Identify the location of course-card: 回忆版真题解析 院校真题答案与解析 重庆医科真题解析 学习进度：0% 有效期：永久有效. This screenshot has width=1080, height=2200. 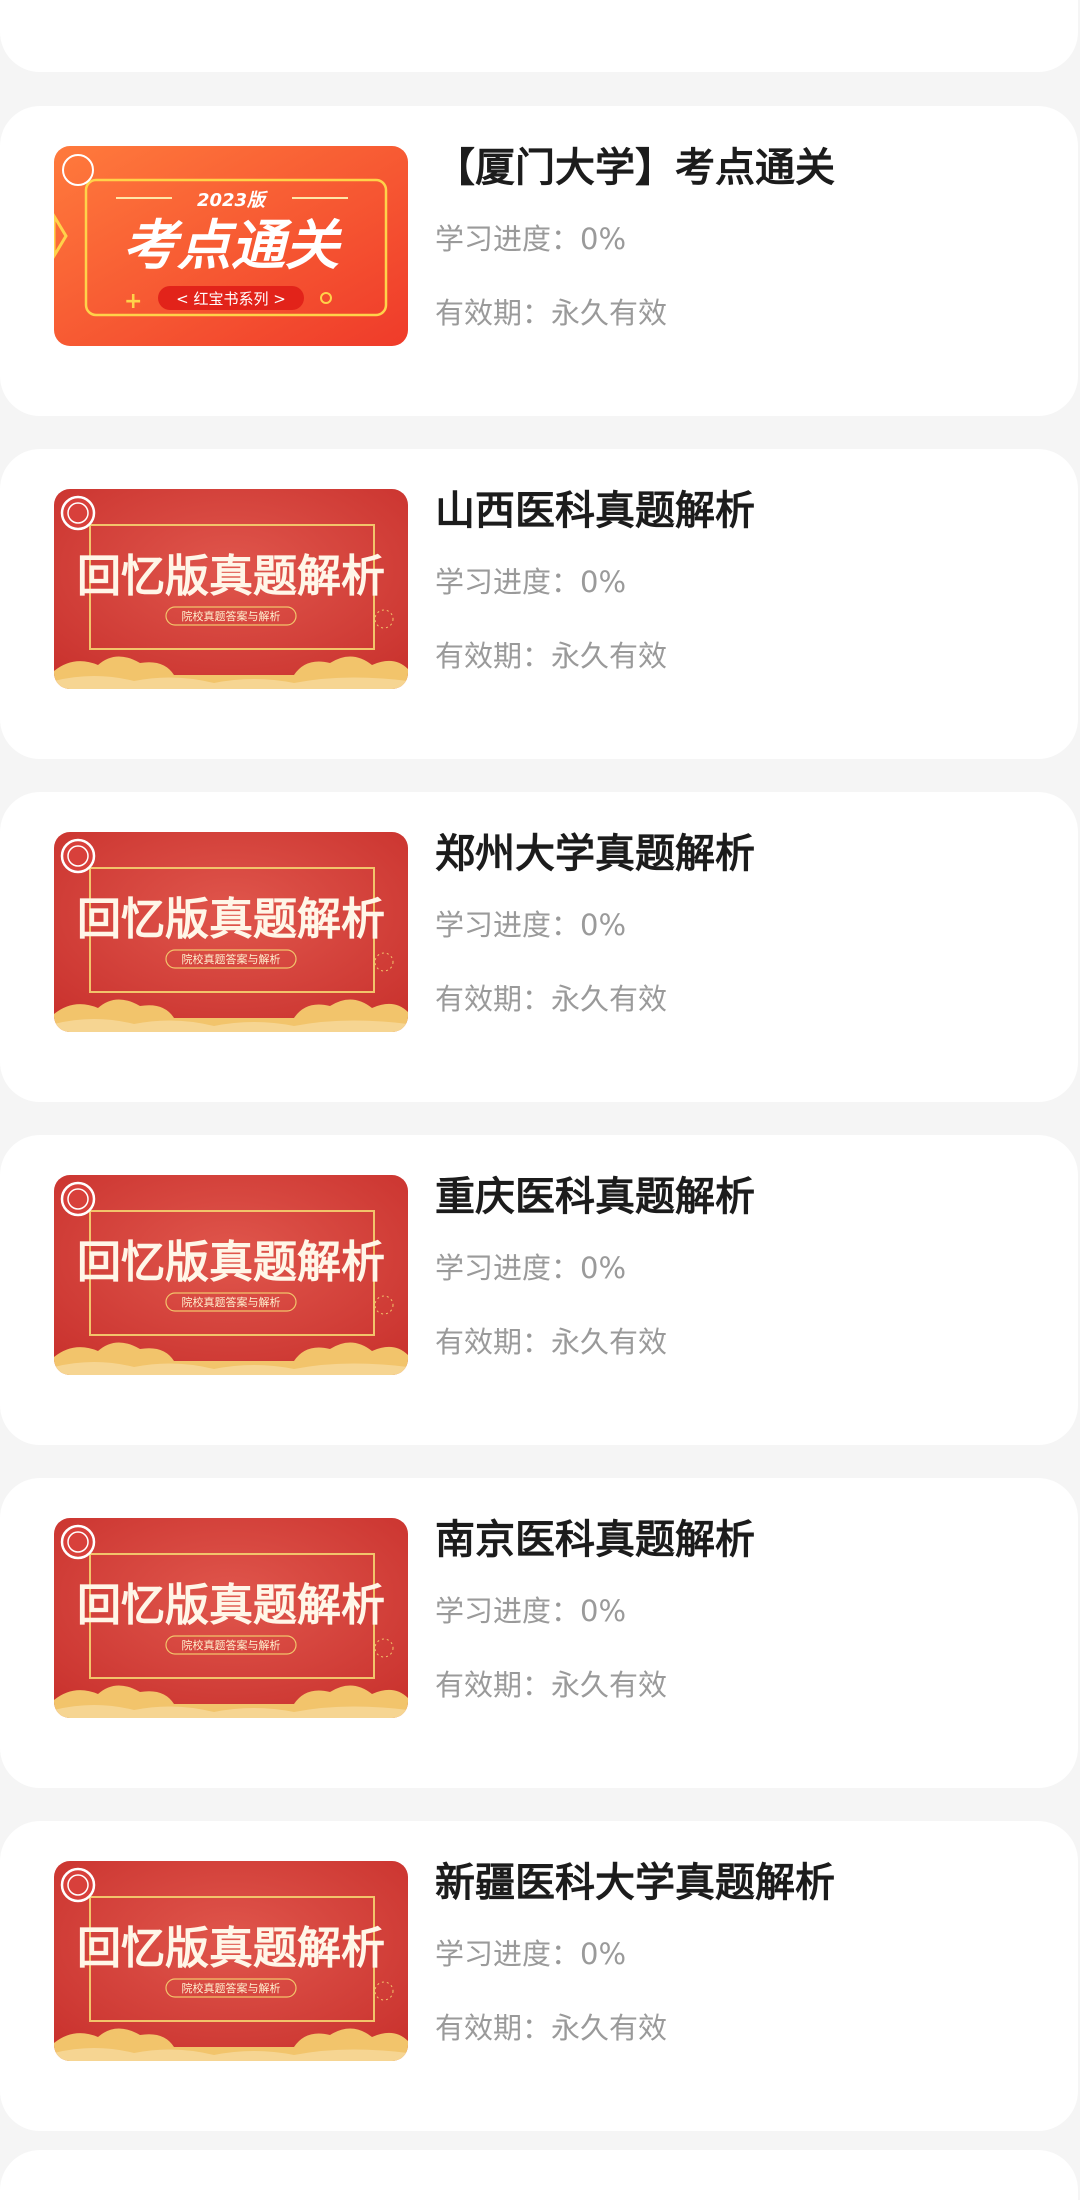
(539, 1290).